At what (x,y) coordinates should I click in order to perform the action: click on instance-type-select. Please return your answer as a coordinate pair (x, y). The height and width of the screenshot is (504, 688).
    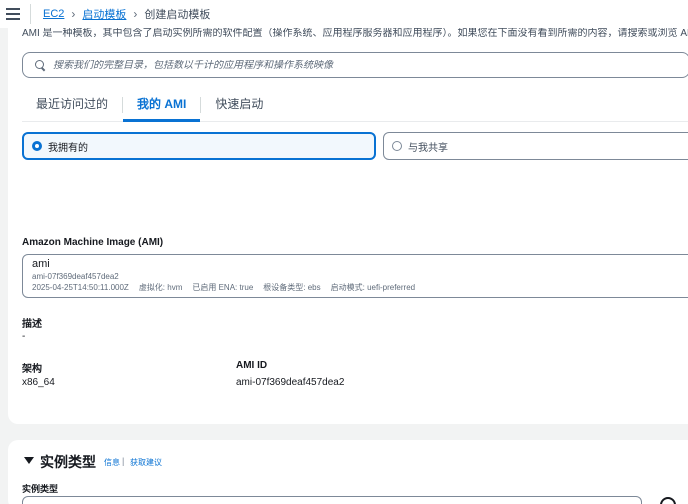
    Looking at the image, I should click on (332, 500).